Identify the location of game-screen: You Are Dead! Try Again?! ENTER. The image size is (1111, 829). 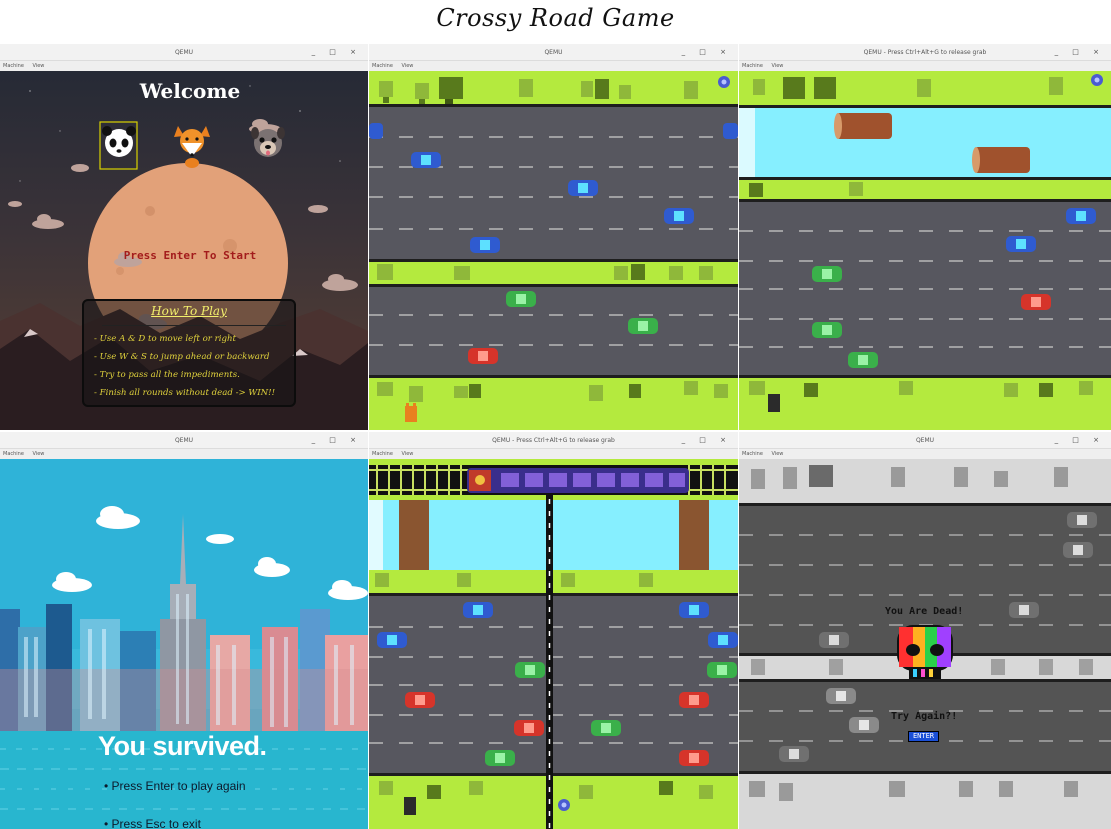
(925, 644).